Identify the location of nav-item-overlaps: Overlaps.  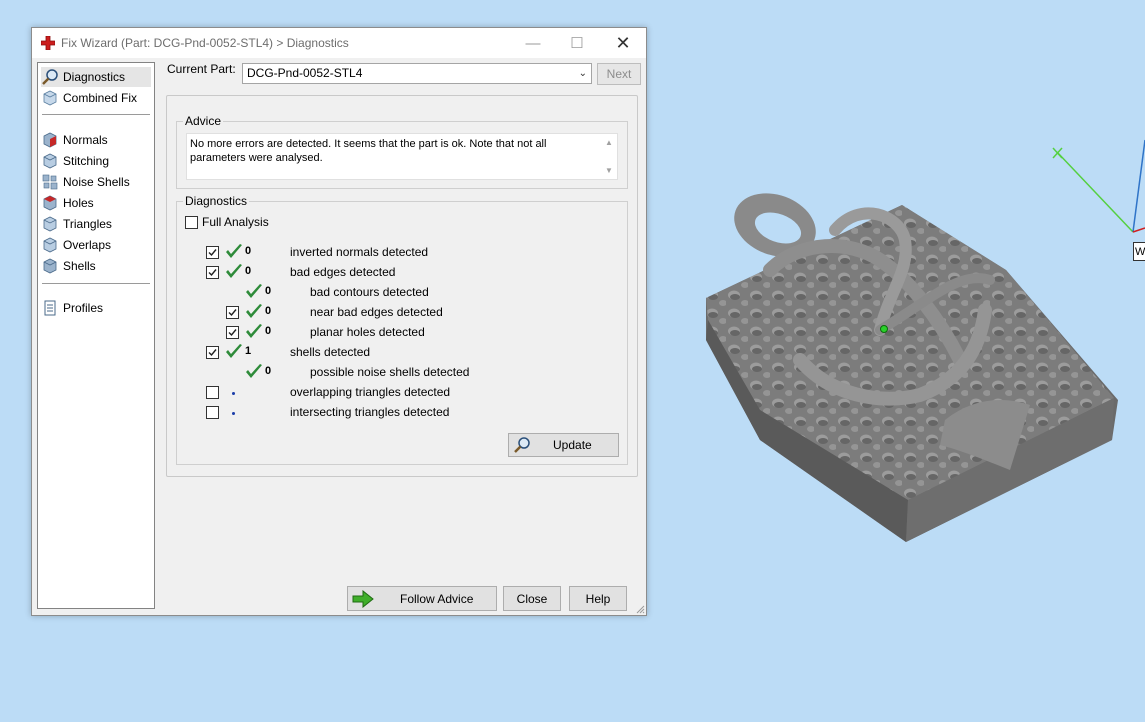
(96, 245).